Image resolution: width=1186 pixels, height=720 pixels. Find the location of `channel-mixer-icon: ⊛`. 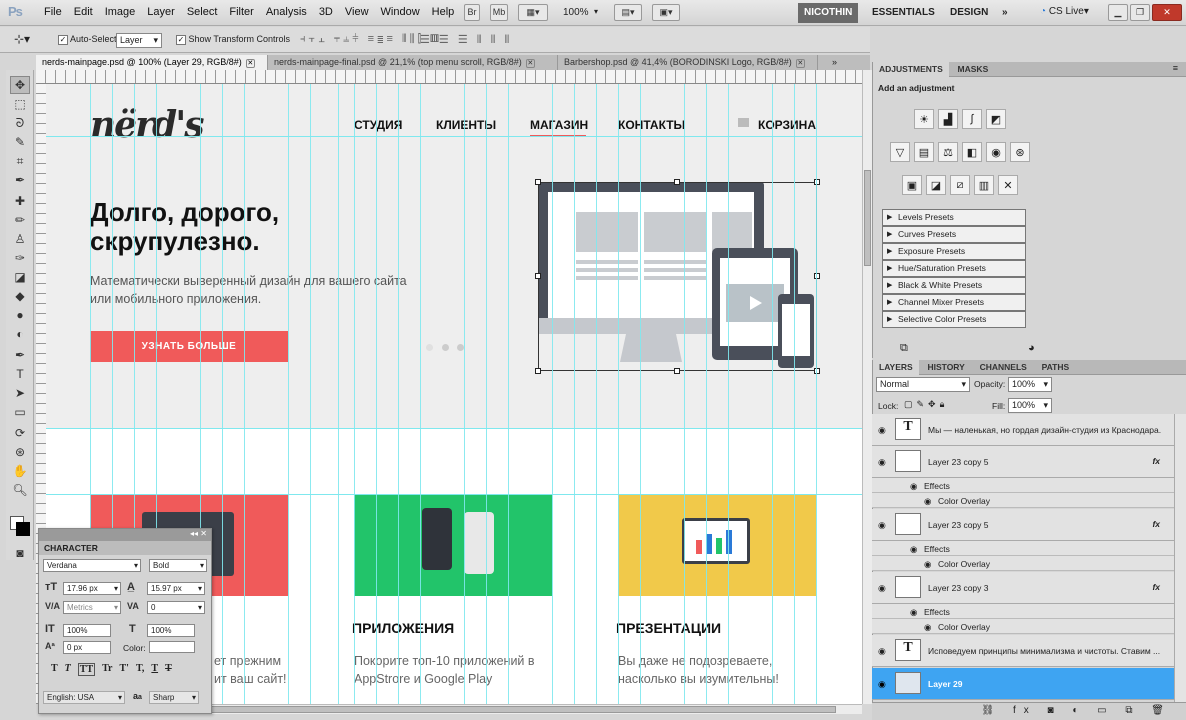

channel-mixer-icon: ⊛ is located at coordinates (1020, 152).